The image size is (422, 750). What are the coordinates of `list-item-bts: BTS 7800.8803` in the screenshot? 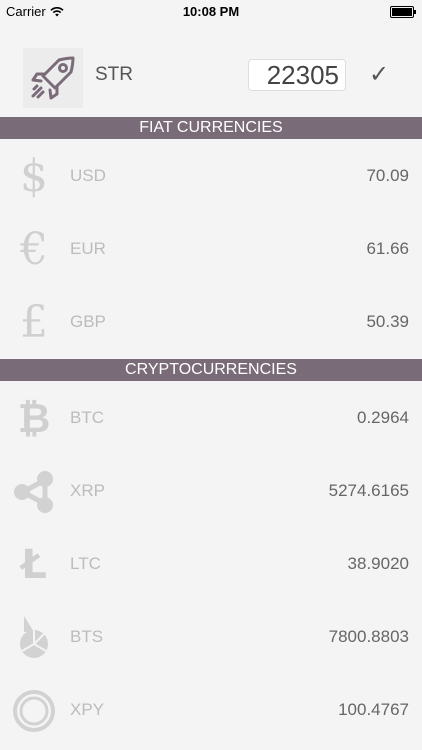 It's located at (211, 638).